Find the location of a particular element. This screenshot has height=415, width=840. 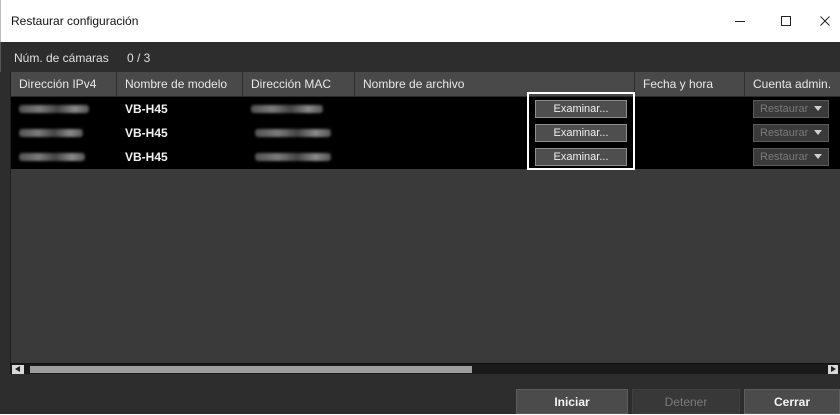

minimize-button is located at coordinates (740, 21).